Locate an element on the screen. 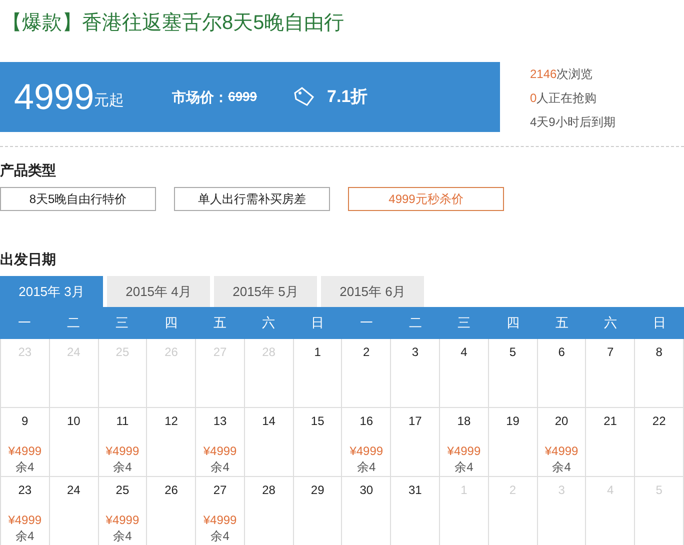 The height and width of the screenshot is (545, 684). day-number: 22 is located at coordinates (659, 421).